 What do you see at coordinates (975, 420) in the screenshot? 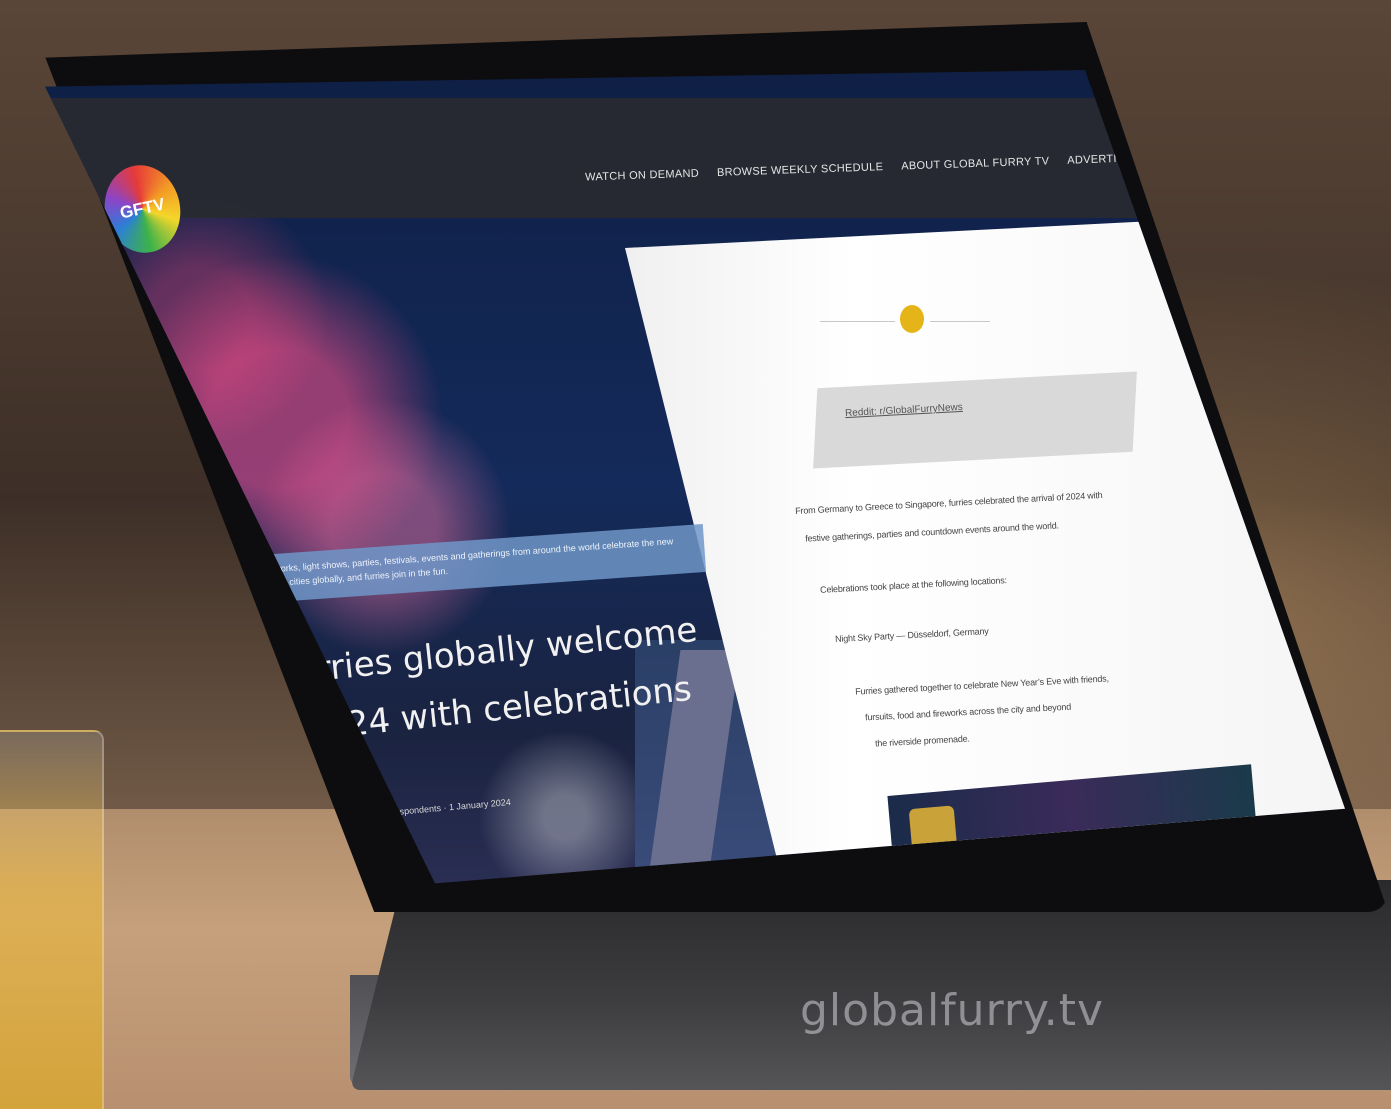
I see `share-box` at bounding box center [975, 420].